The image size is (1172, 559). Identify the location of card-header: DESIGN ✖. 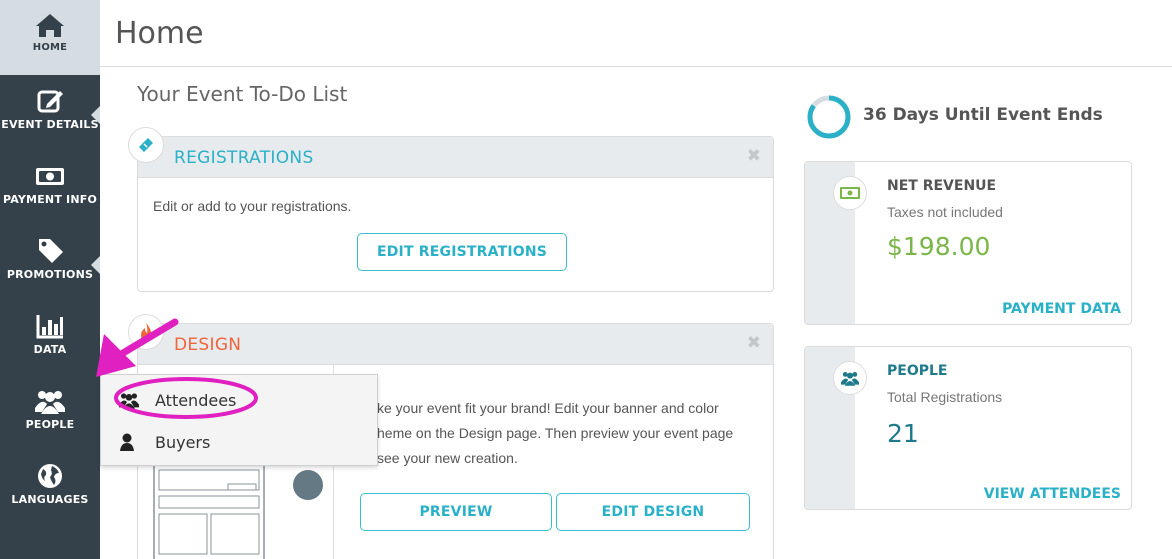
(455, 344).